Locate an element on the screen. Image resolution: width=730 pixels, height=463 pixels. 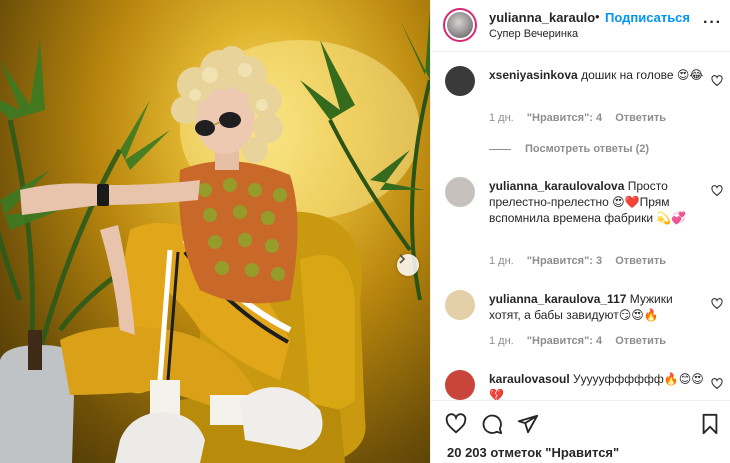
comment-username: yulianna_karaulova_117 is located at coordinates (557, 299).